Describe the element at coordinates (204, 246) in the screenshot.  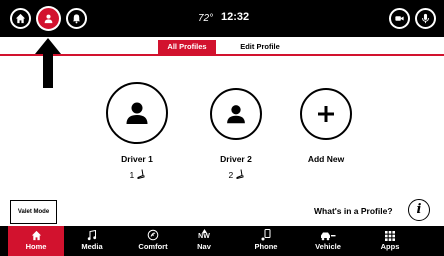
I see `nav-nav-label: Nav` at that location.